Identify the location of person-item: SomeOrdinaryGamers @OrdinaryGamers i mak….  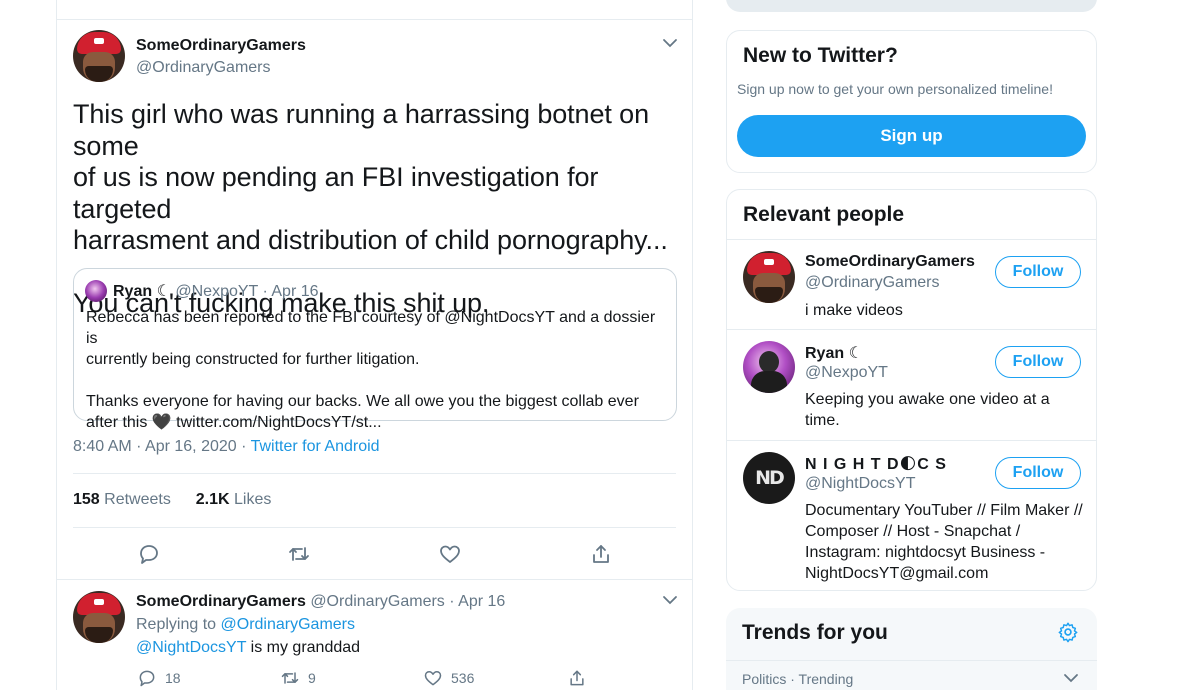
(911, 284).